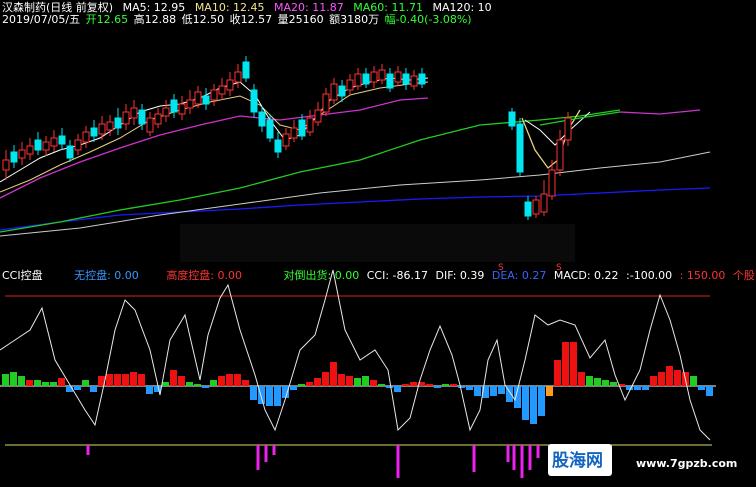 The image size is (756, 487). What do you see at coordinates (460, 275) in the screenshot?
I see `dif-value: DIF: 0.39` at bounding box center [460, 275].